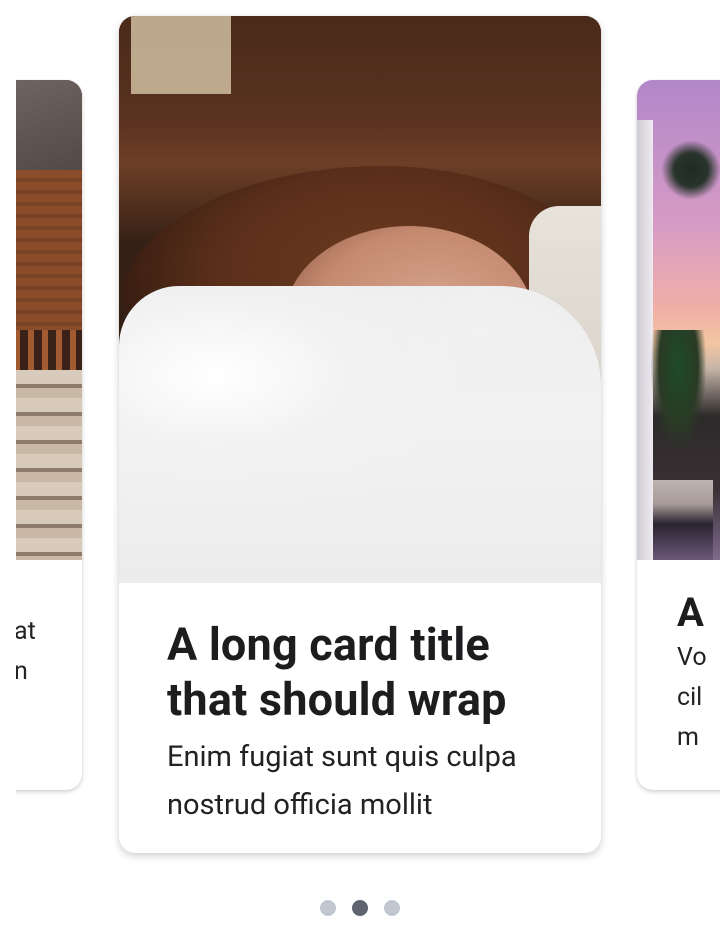  I want to click on card-title: A, so click(691, 612).